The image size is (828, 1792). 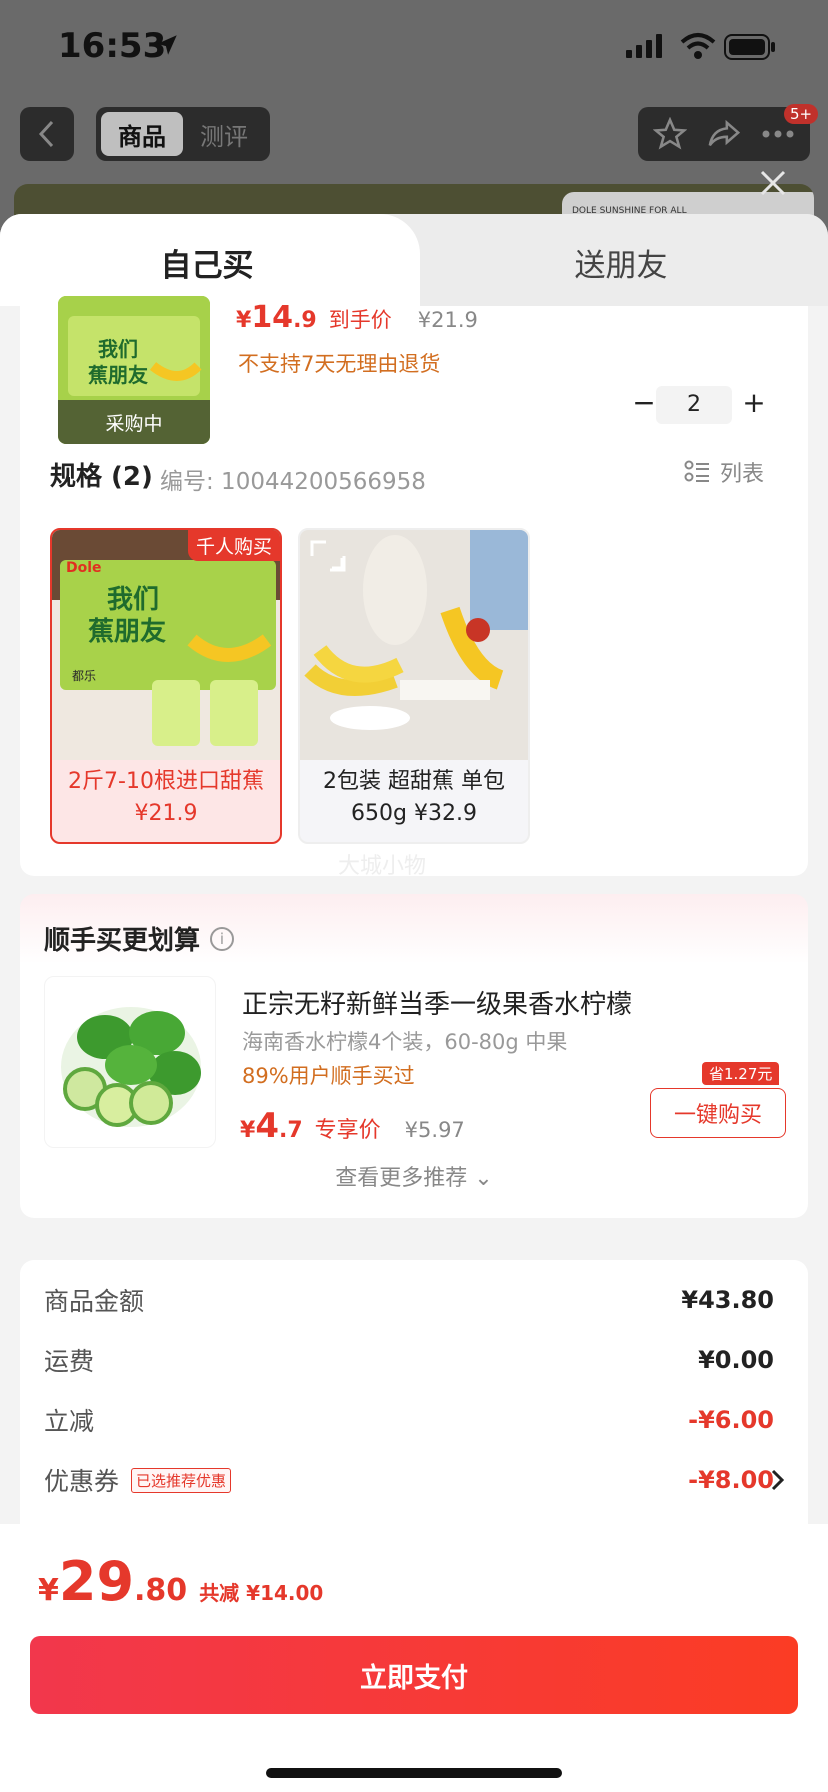 What do you see at coordinates (741, 1073) in the screenshot?
I see `save-badge: 省1.27元` at bounding box center [741, 1073].